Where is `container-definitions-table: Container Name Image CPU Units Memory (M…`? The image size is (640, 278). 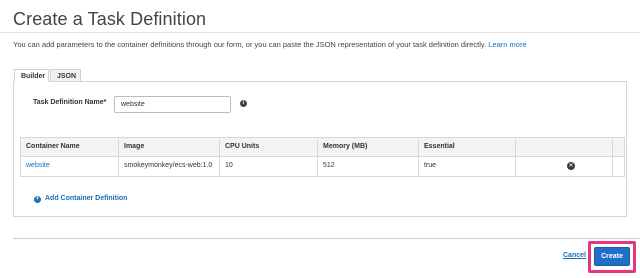
container-definitions-table: Container Name Image CPU Units Memory (M… is located at coordinates (322, 157).